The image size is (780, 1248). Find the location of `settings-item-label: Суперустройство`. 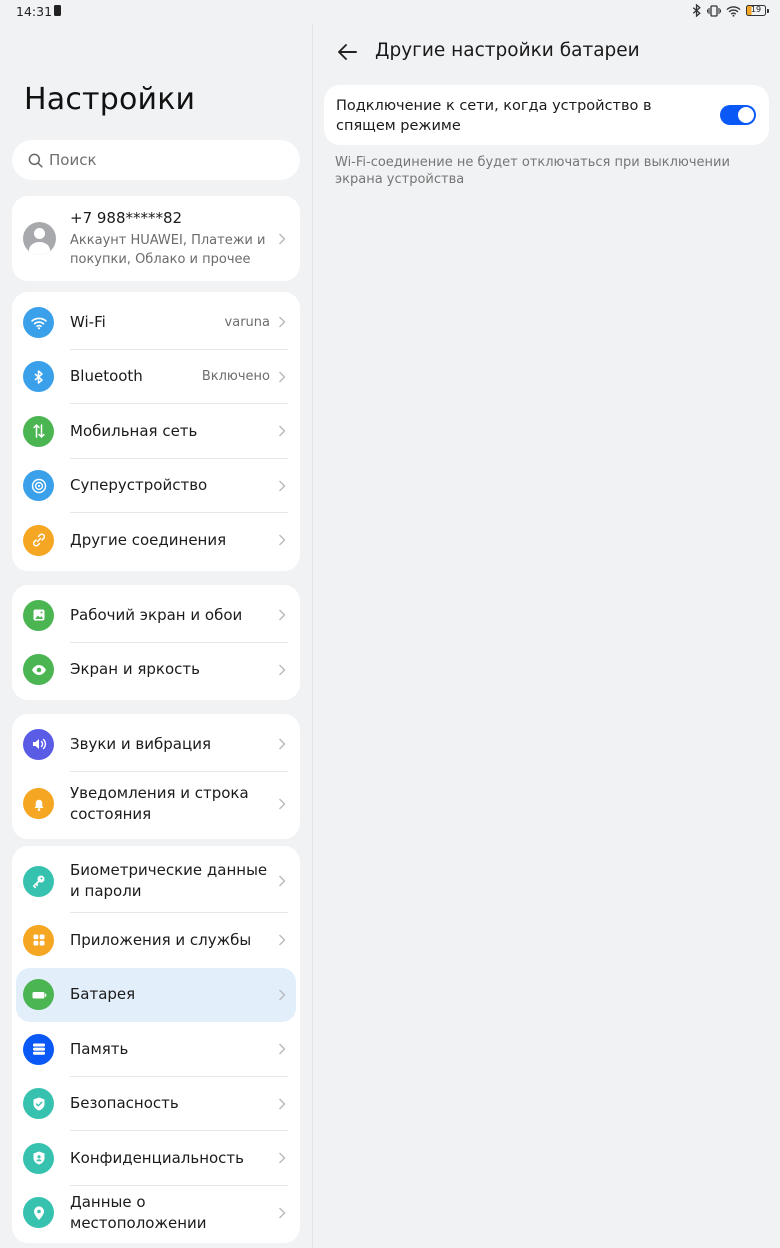

settings-item-label: Суперустройство is located at coordinates (139, 485).